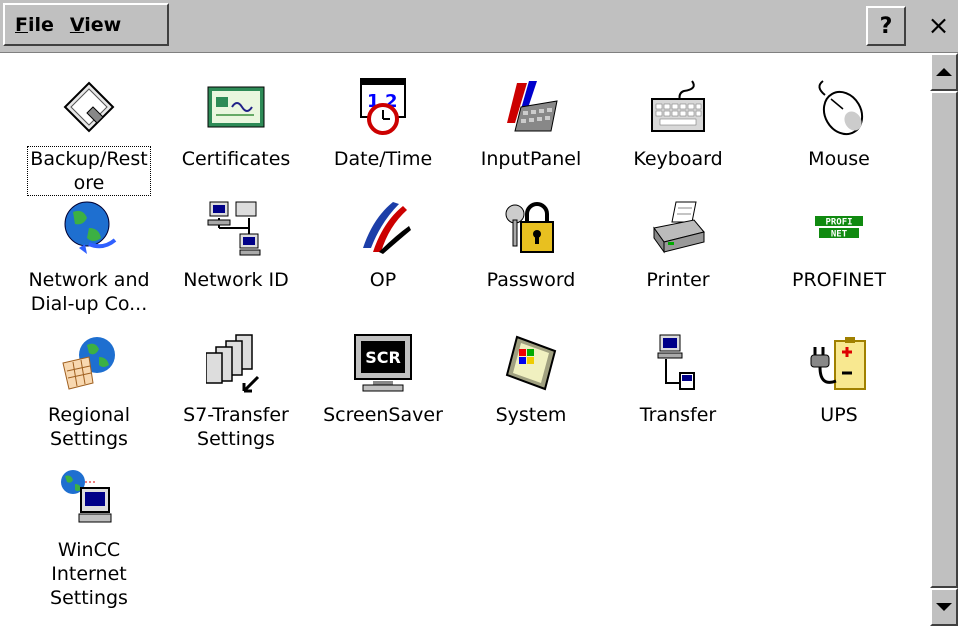 This screenshot has width=958, height=626. What do you see at coordinates (839, 159) in the screenshot?
I see `item-label: Mouse` at bounding box center [839, 159].